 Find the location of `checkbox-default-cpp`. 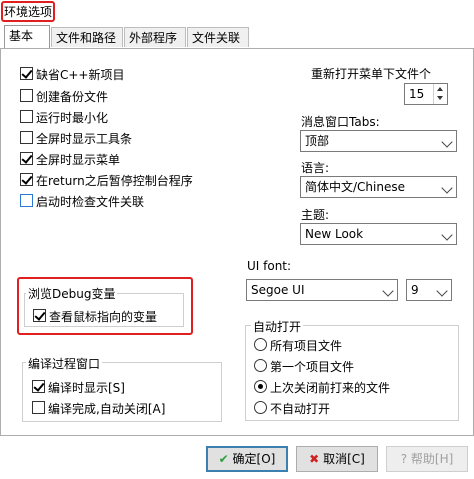

checkbox-default-cpp is located at coordinates (26, 73).